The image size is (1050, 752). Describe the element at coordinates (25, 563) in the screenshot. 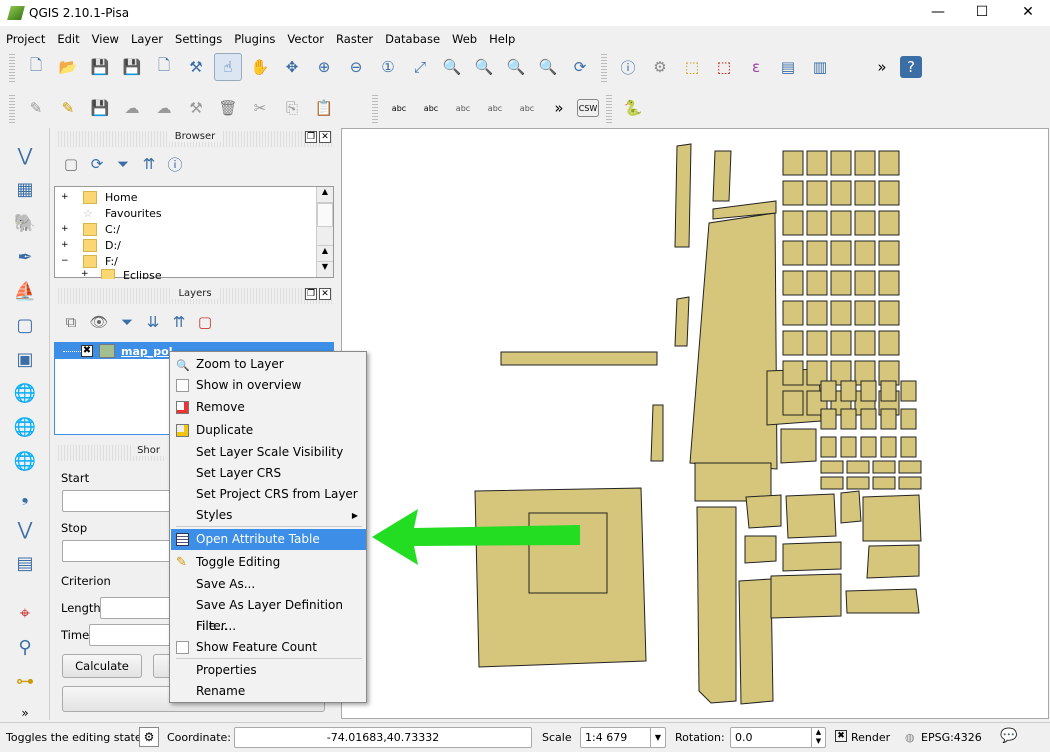

I see `new-spatialite-icon: ▤` at that location.